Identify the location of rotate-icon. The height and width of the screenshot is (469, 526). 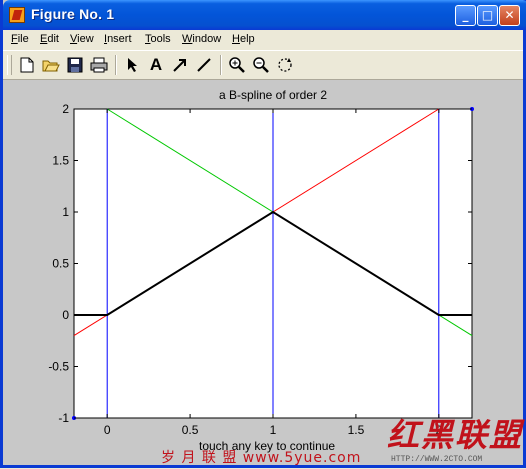
(285, 65).